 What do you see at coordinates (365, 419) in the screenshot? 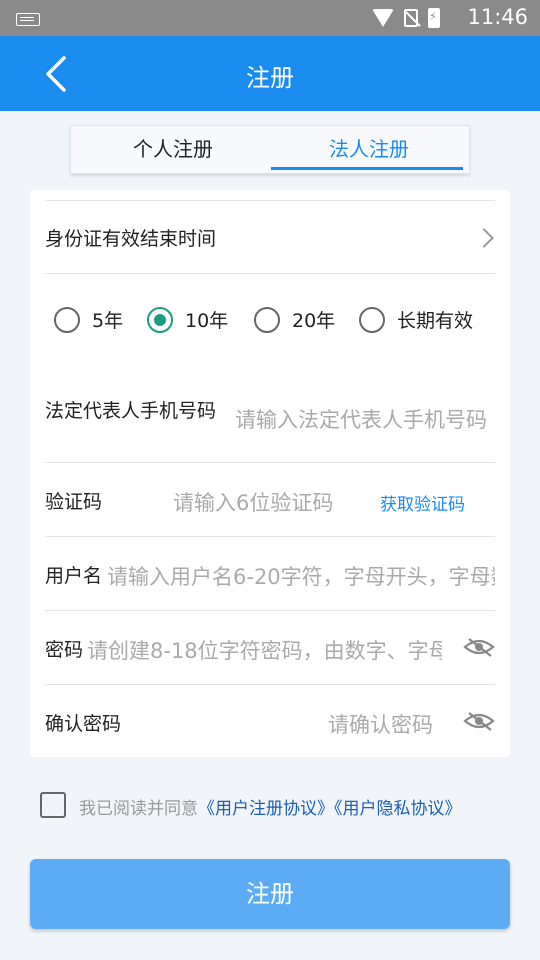
I see `phone-input: 请输入法定代表人手机号码` at bounding box center [365, 419].